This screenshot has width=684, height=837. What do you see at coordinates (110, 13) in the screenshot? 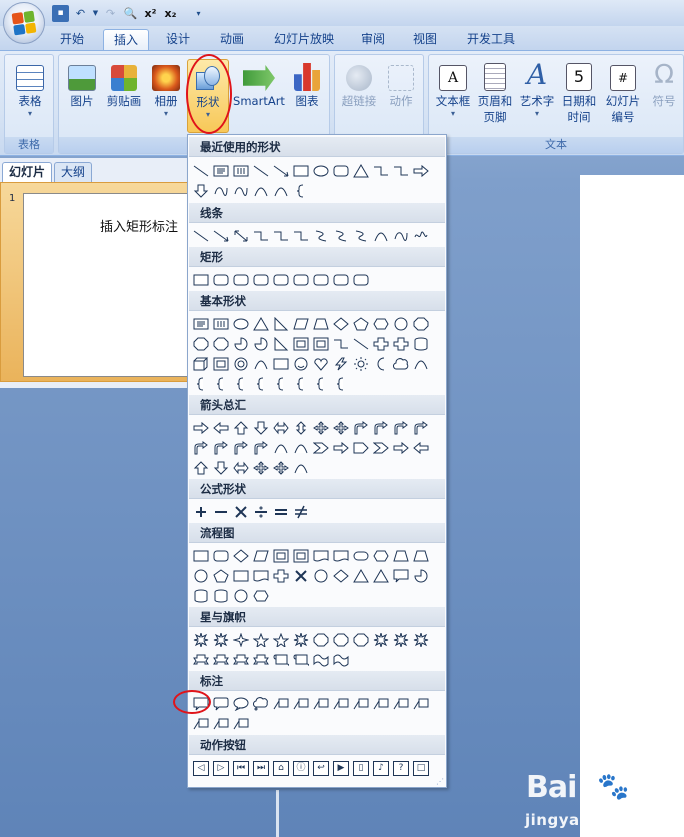
I see `redo-icon: ↷` at bounding box center [110, 13].